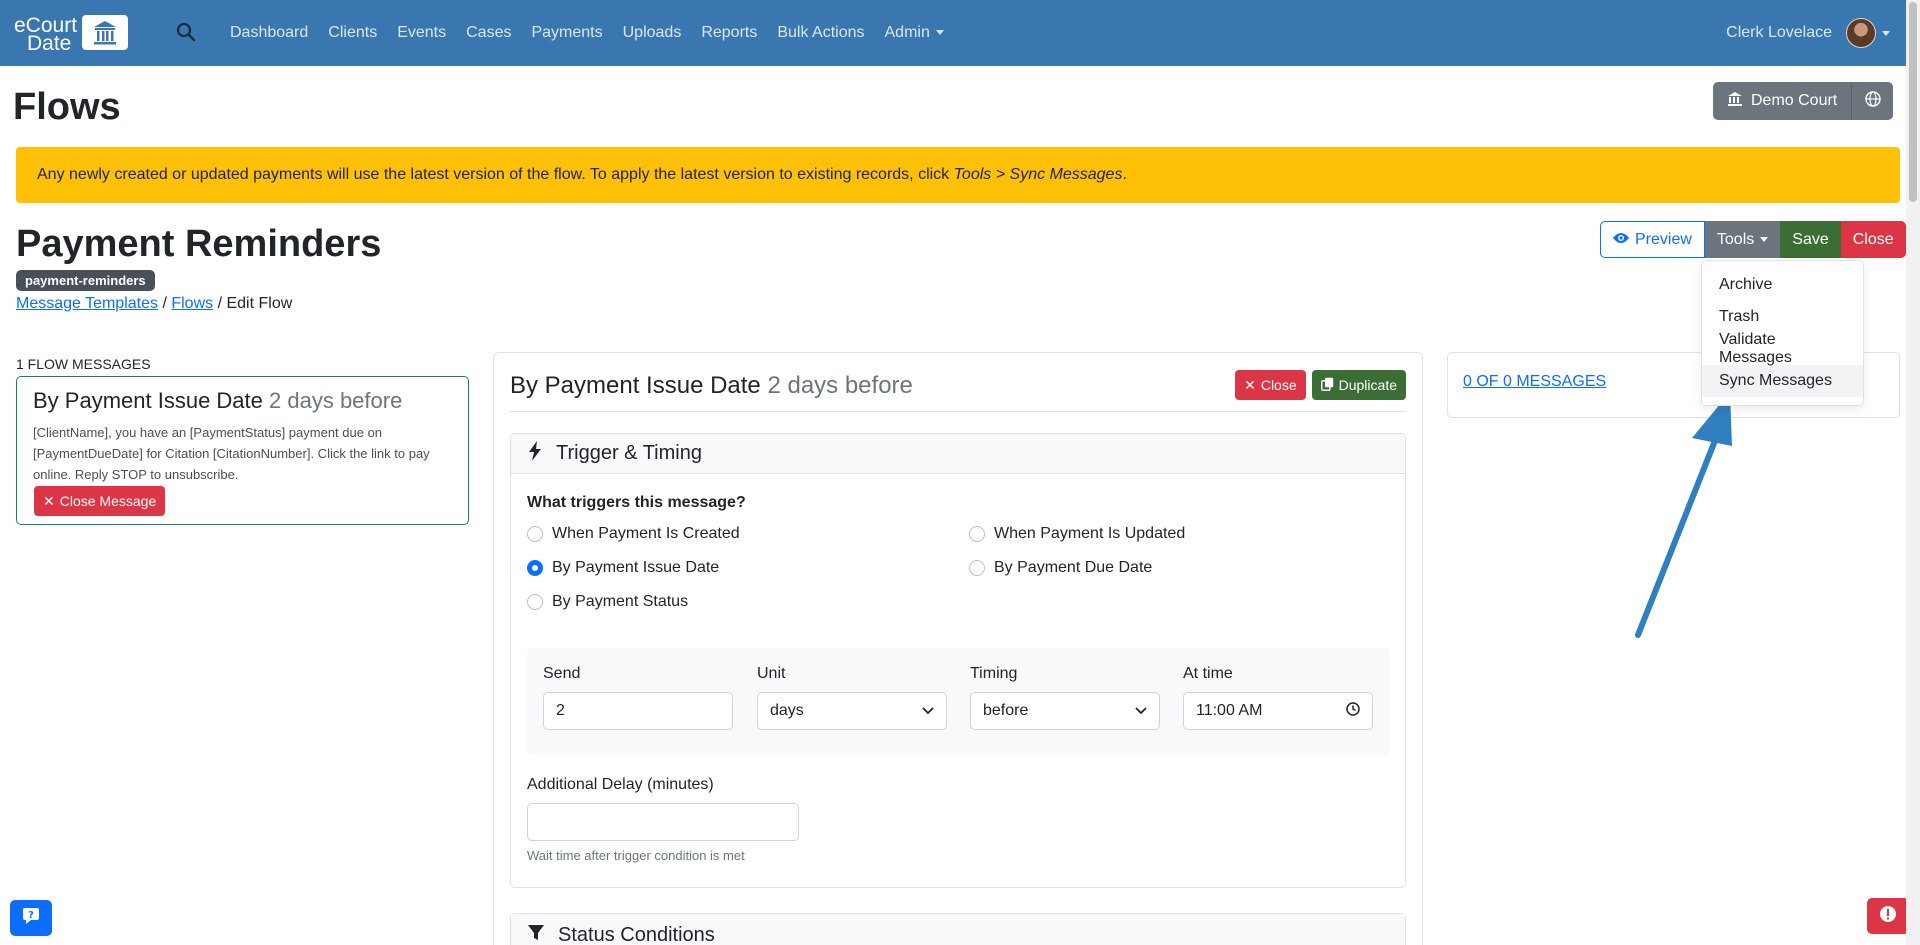 The width and height of the screenshot is (1920, 945). Describe the element at coordinates (1038, 174) in the screenshot. I see `alert-emphasis: Tools > Sync Messages` at that location.